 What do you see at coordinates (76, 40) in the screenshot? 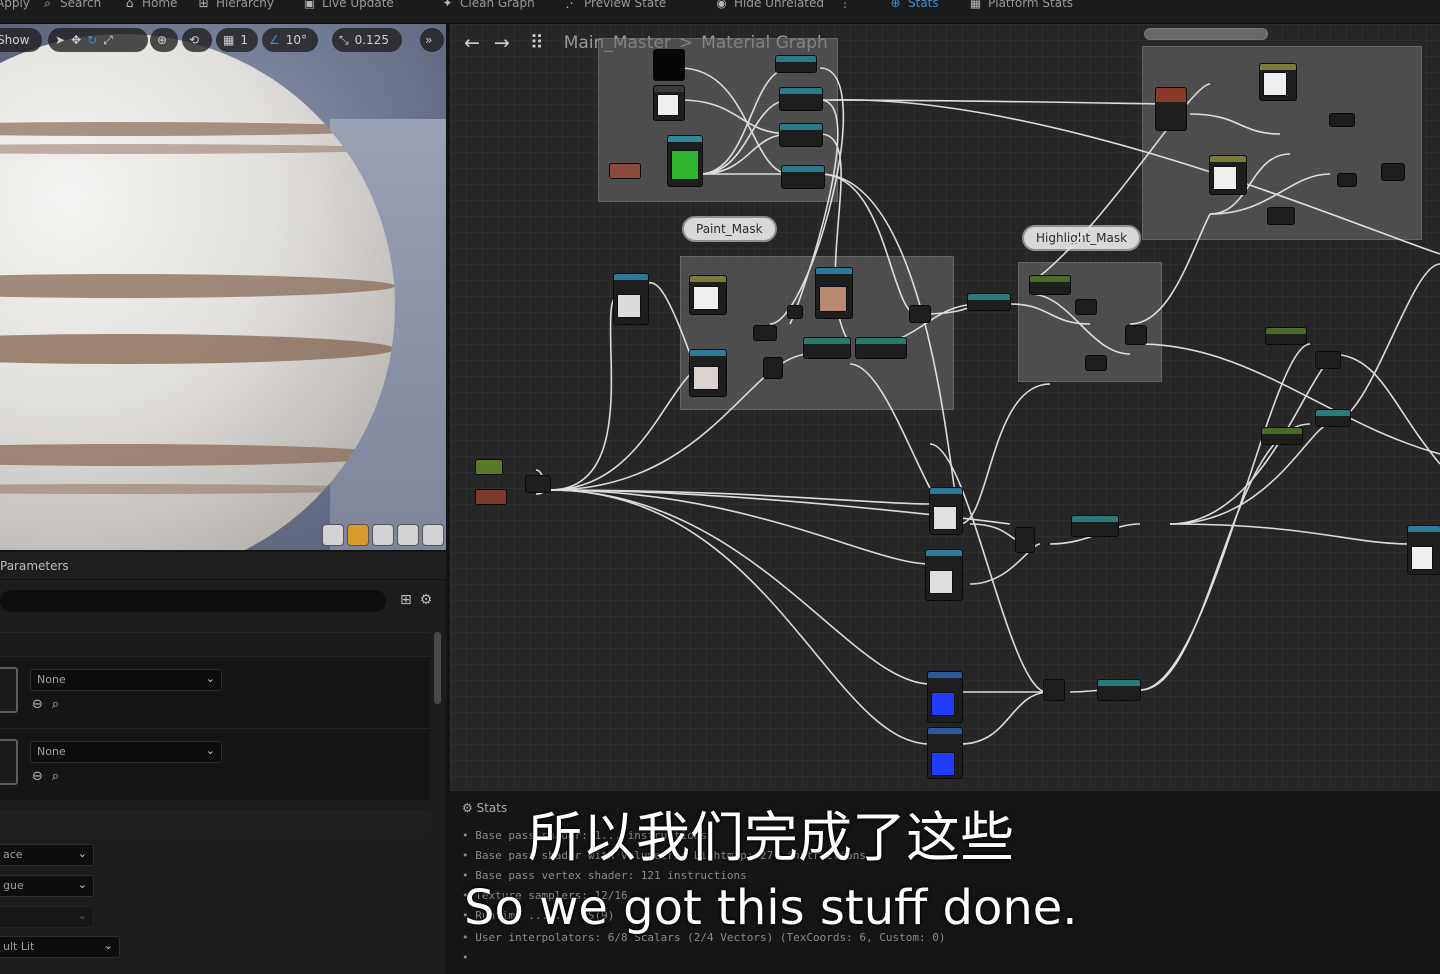
I see `translate-icon: ✥` at bounding box center [76, 40].